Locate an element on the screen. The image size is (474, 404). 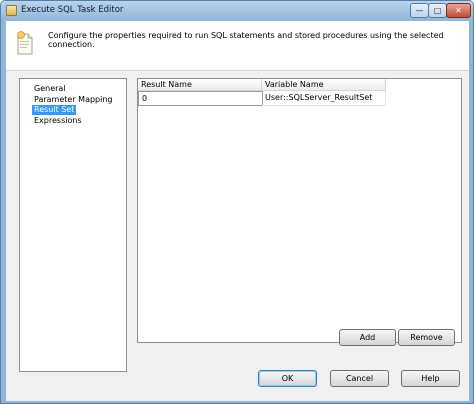
help-button: Help is located at coordinates (430, 378).